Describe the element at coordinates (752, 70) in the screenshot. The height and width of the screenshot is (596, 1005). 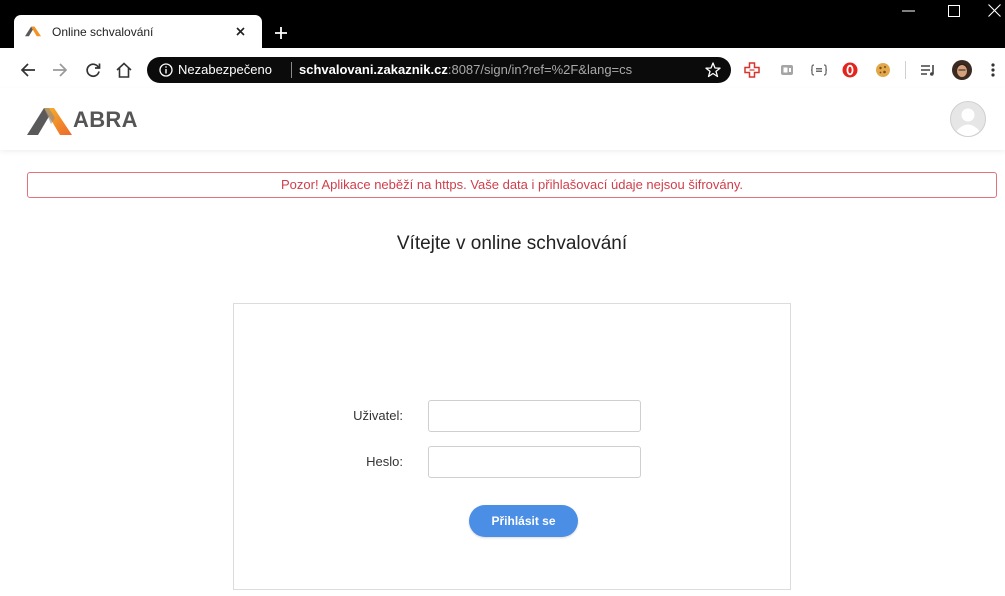
I see `red-cross-extension-icon` at that location.